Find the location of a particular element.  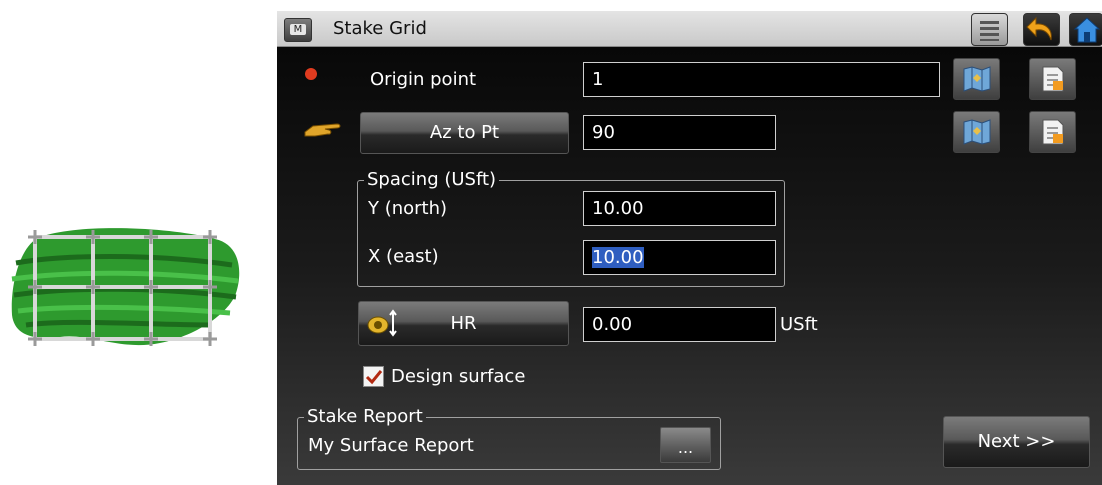

pointing-hand-icon is located at coordinates (324, 129).